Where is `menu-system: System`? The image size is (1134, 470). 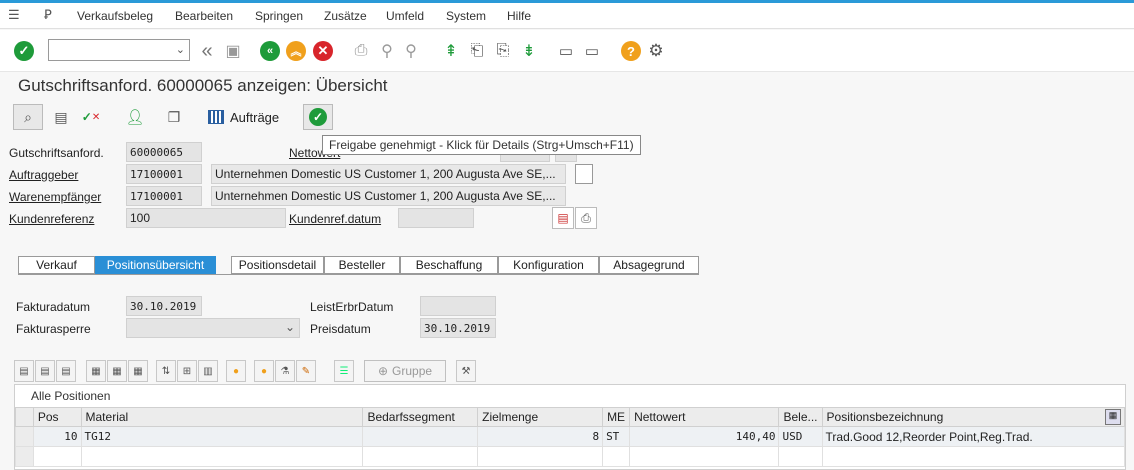 menu-system: System is located at coordinates (466, 16).